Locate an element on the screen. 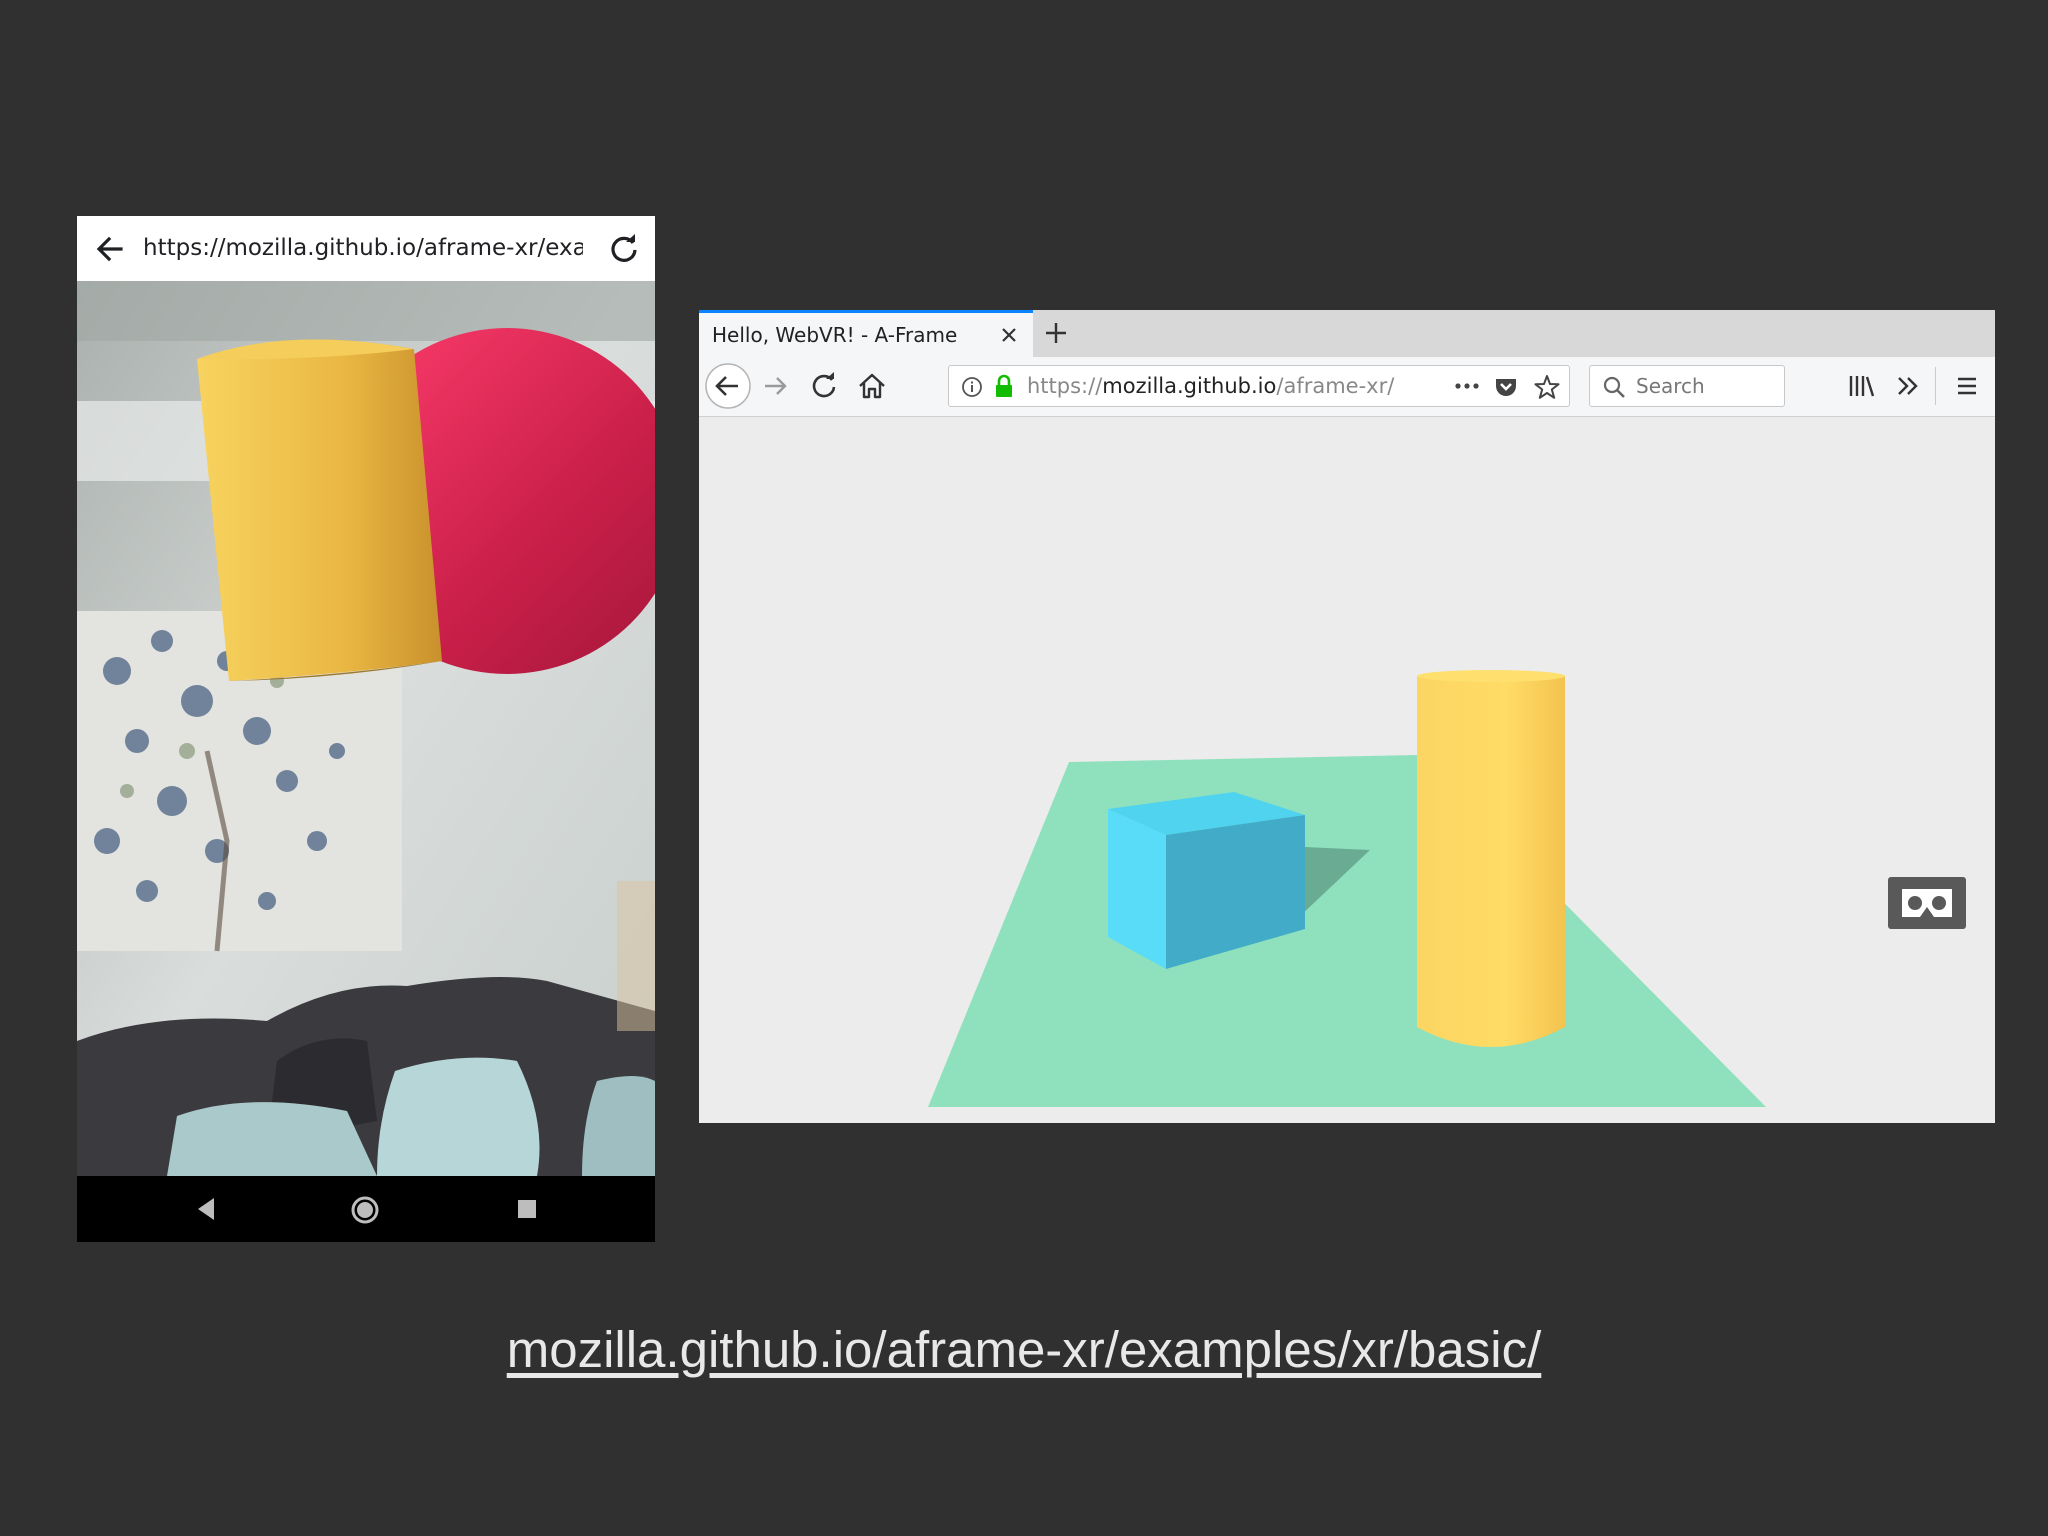 This screenshot has height=1536, width=2048. bookmark-star-icon is located at coordinates (1547, 387).